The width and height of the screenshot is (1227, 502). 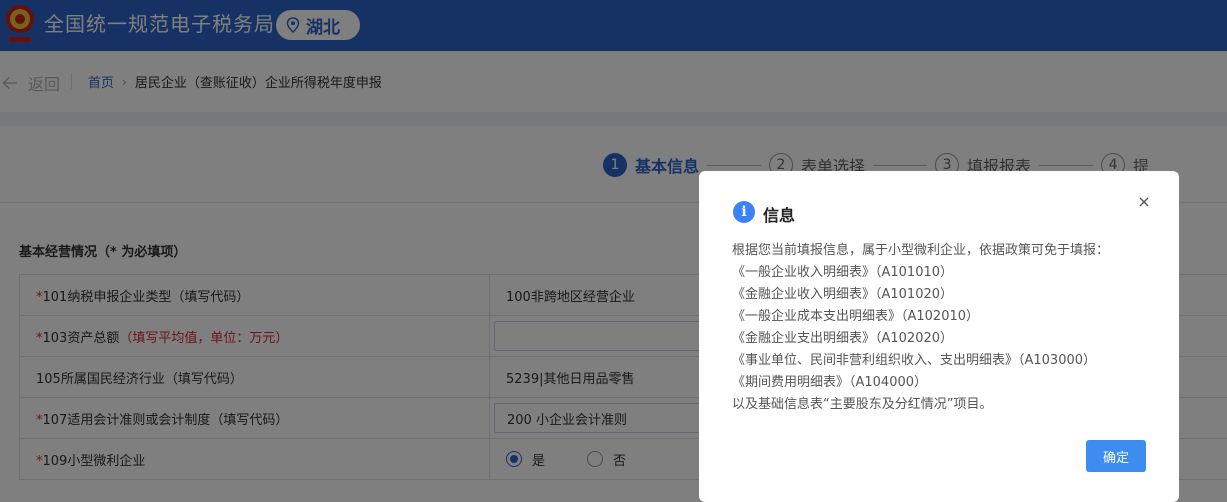 What do you see at coordinates (1116, 456) in the screenshot?
I see `confirm-button: 确定` at bounding box center [1116, 456].